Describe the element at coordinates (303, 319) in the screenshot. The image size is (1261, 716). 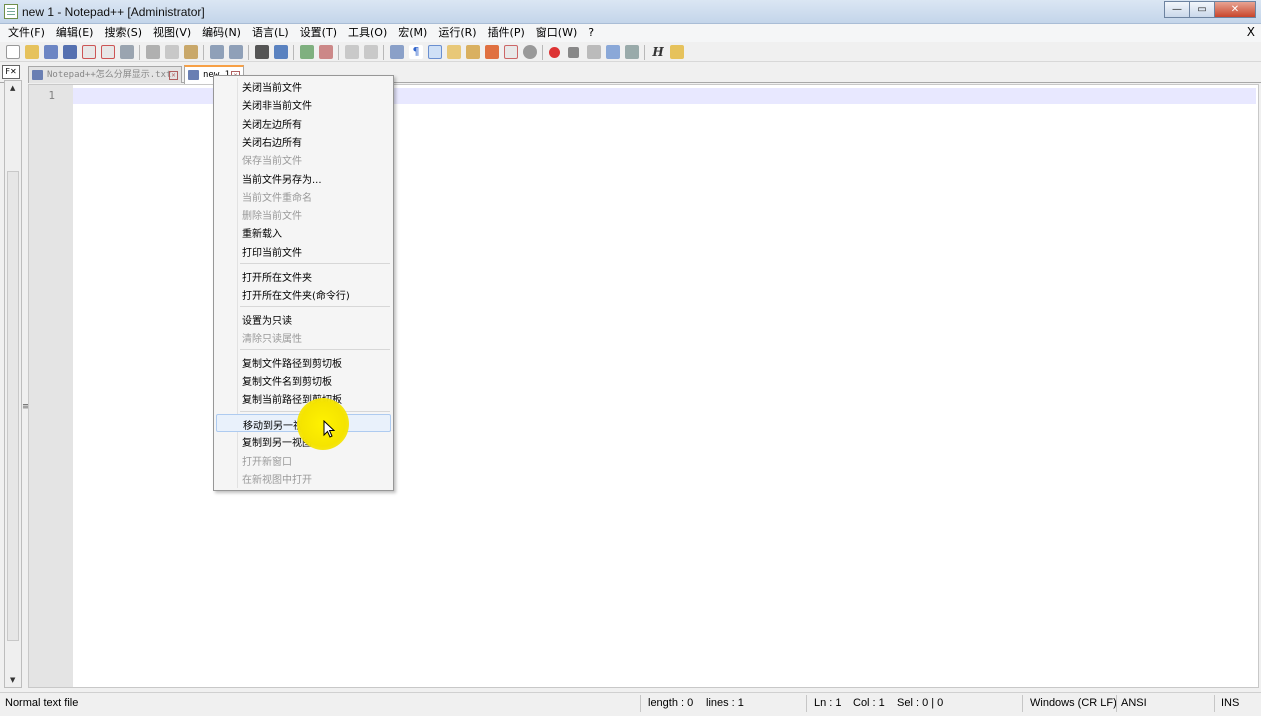
I see `menu-item-set-readonly: 设置为只读` at that location.